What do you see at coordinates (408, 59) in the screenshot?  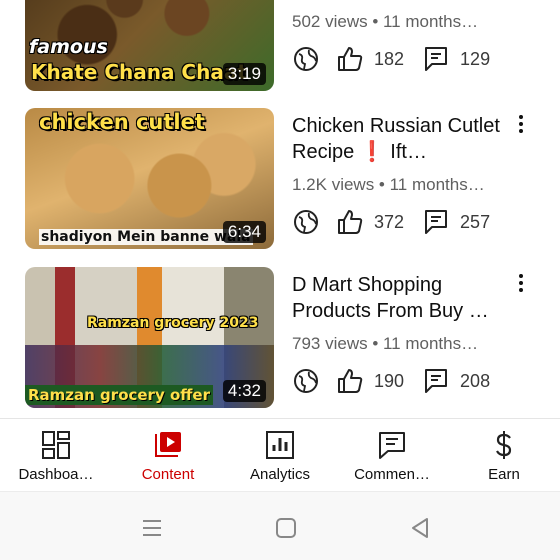 I see `video-stats: 182 129` at bounding box center [408, 59].